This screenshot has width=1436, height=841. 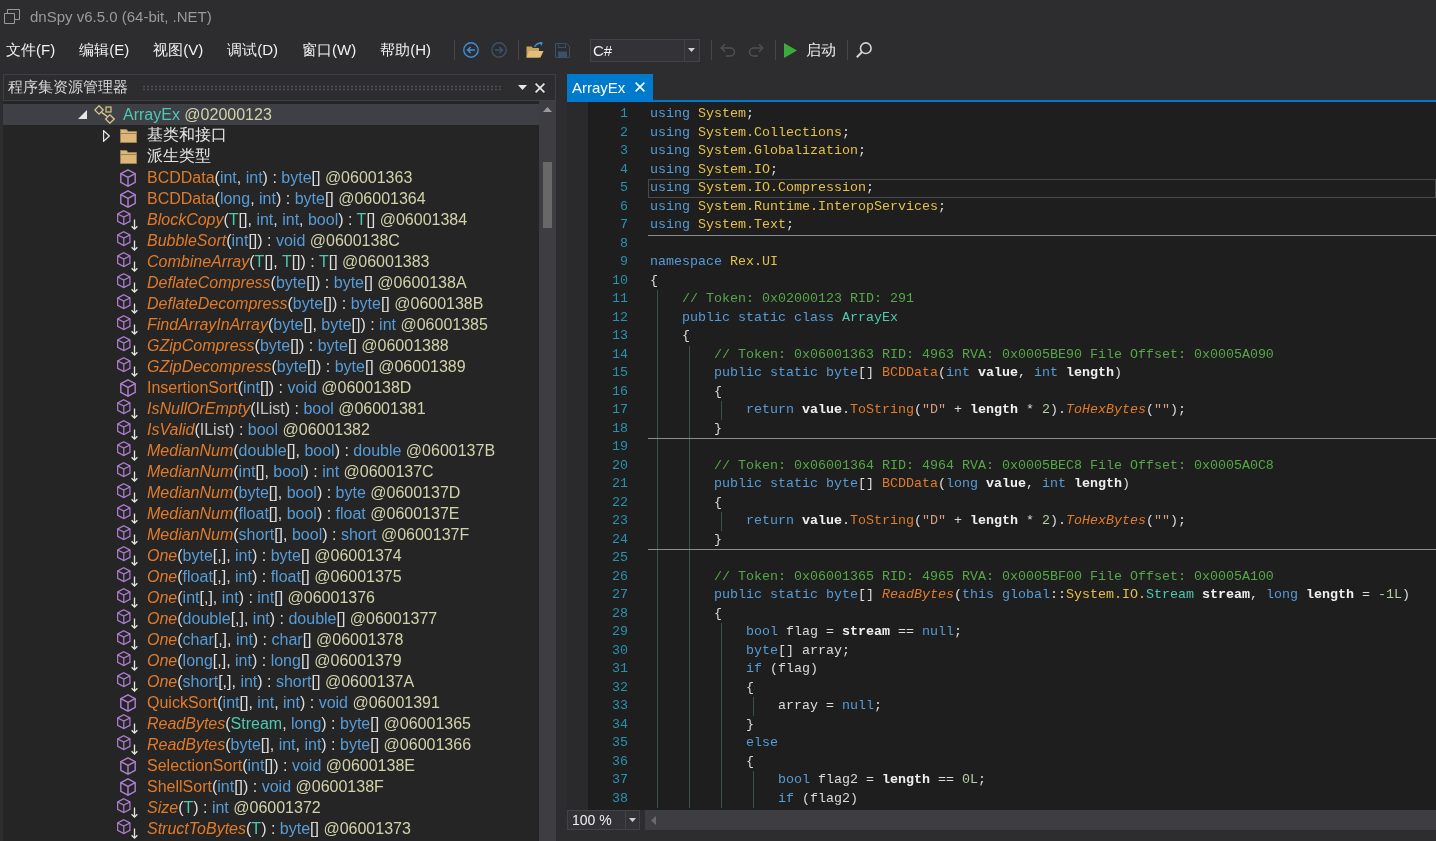 I want to click on folder-icon, so click(x=128, y=135).